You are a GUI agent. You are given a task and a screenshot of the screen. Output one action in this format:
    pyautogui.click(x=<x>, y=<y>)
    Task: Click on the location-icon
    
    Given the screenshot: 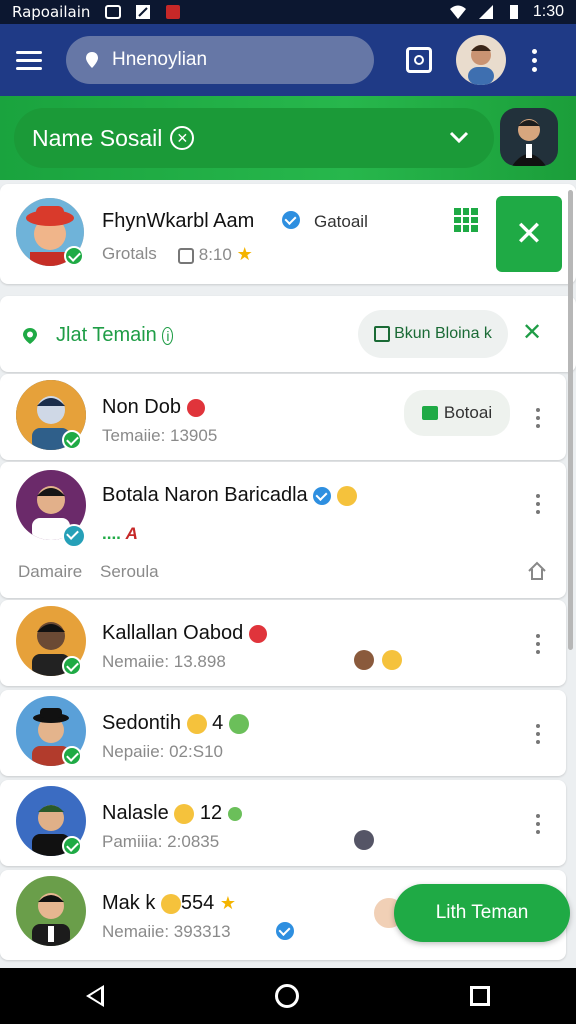 What is the action you would take?
    pyautogui.click(x=30, y=336)
    